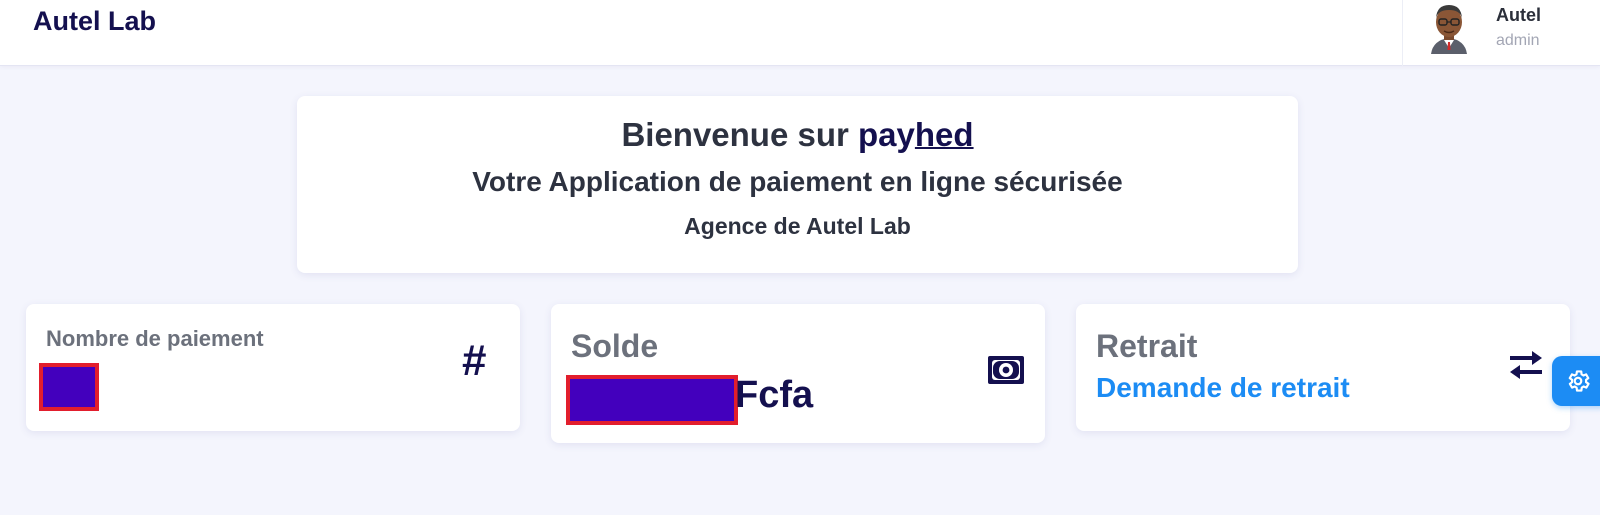 This screenshot has height=515, width=1600. What do you see at coordinates (1147, 346) in the screenshot?
I see `withdrawal-title: Retrait` at bounding box center [1147, 346].